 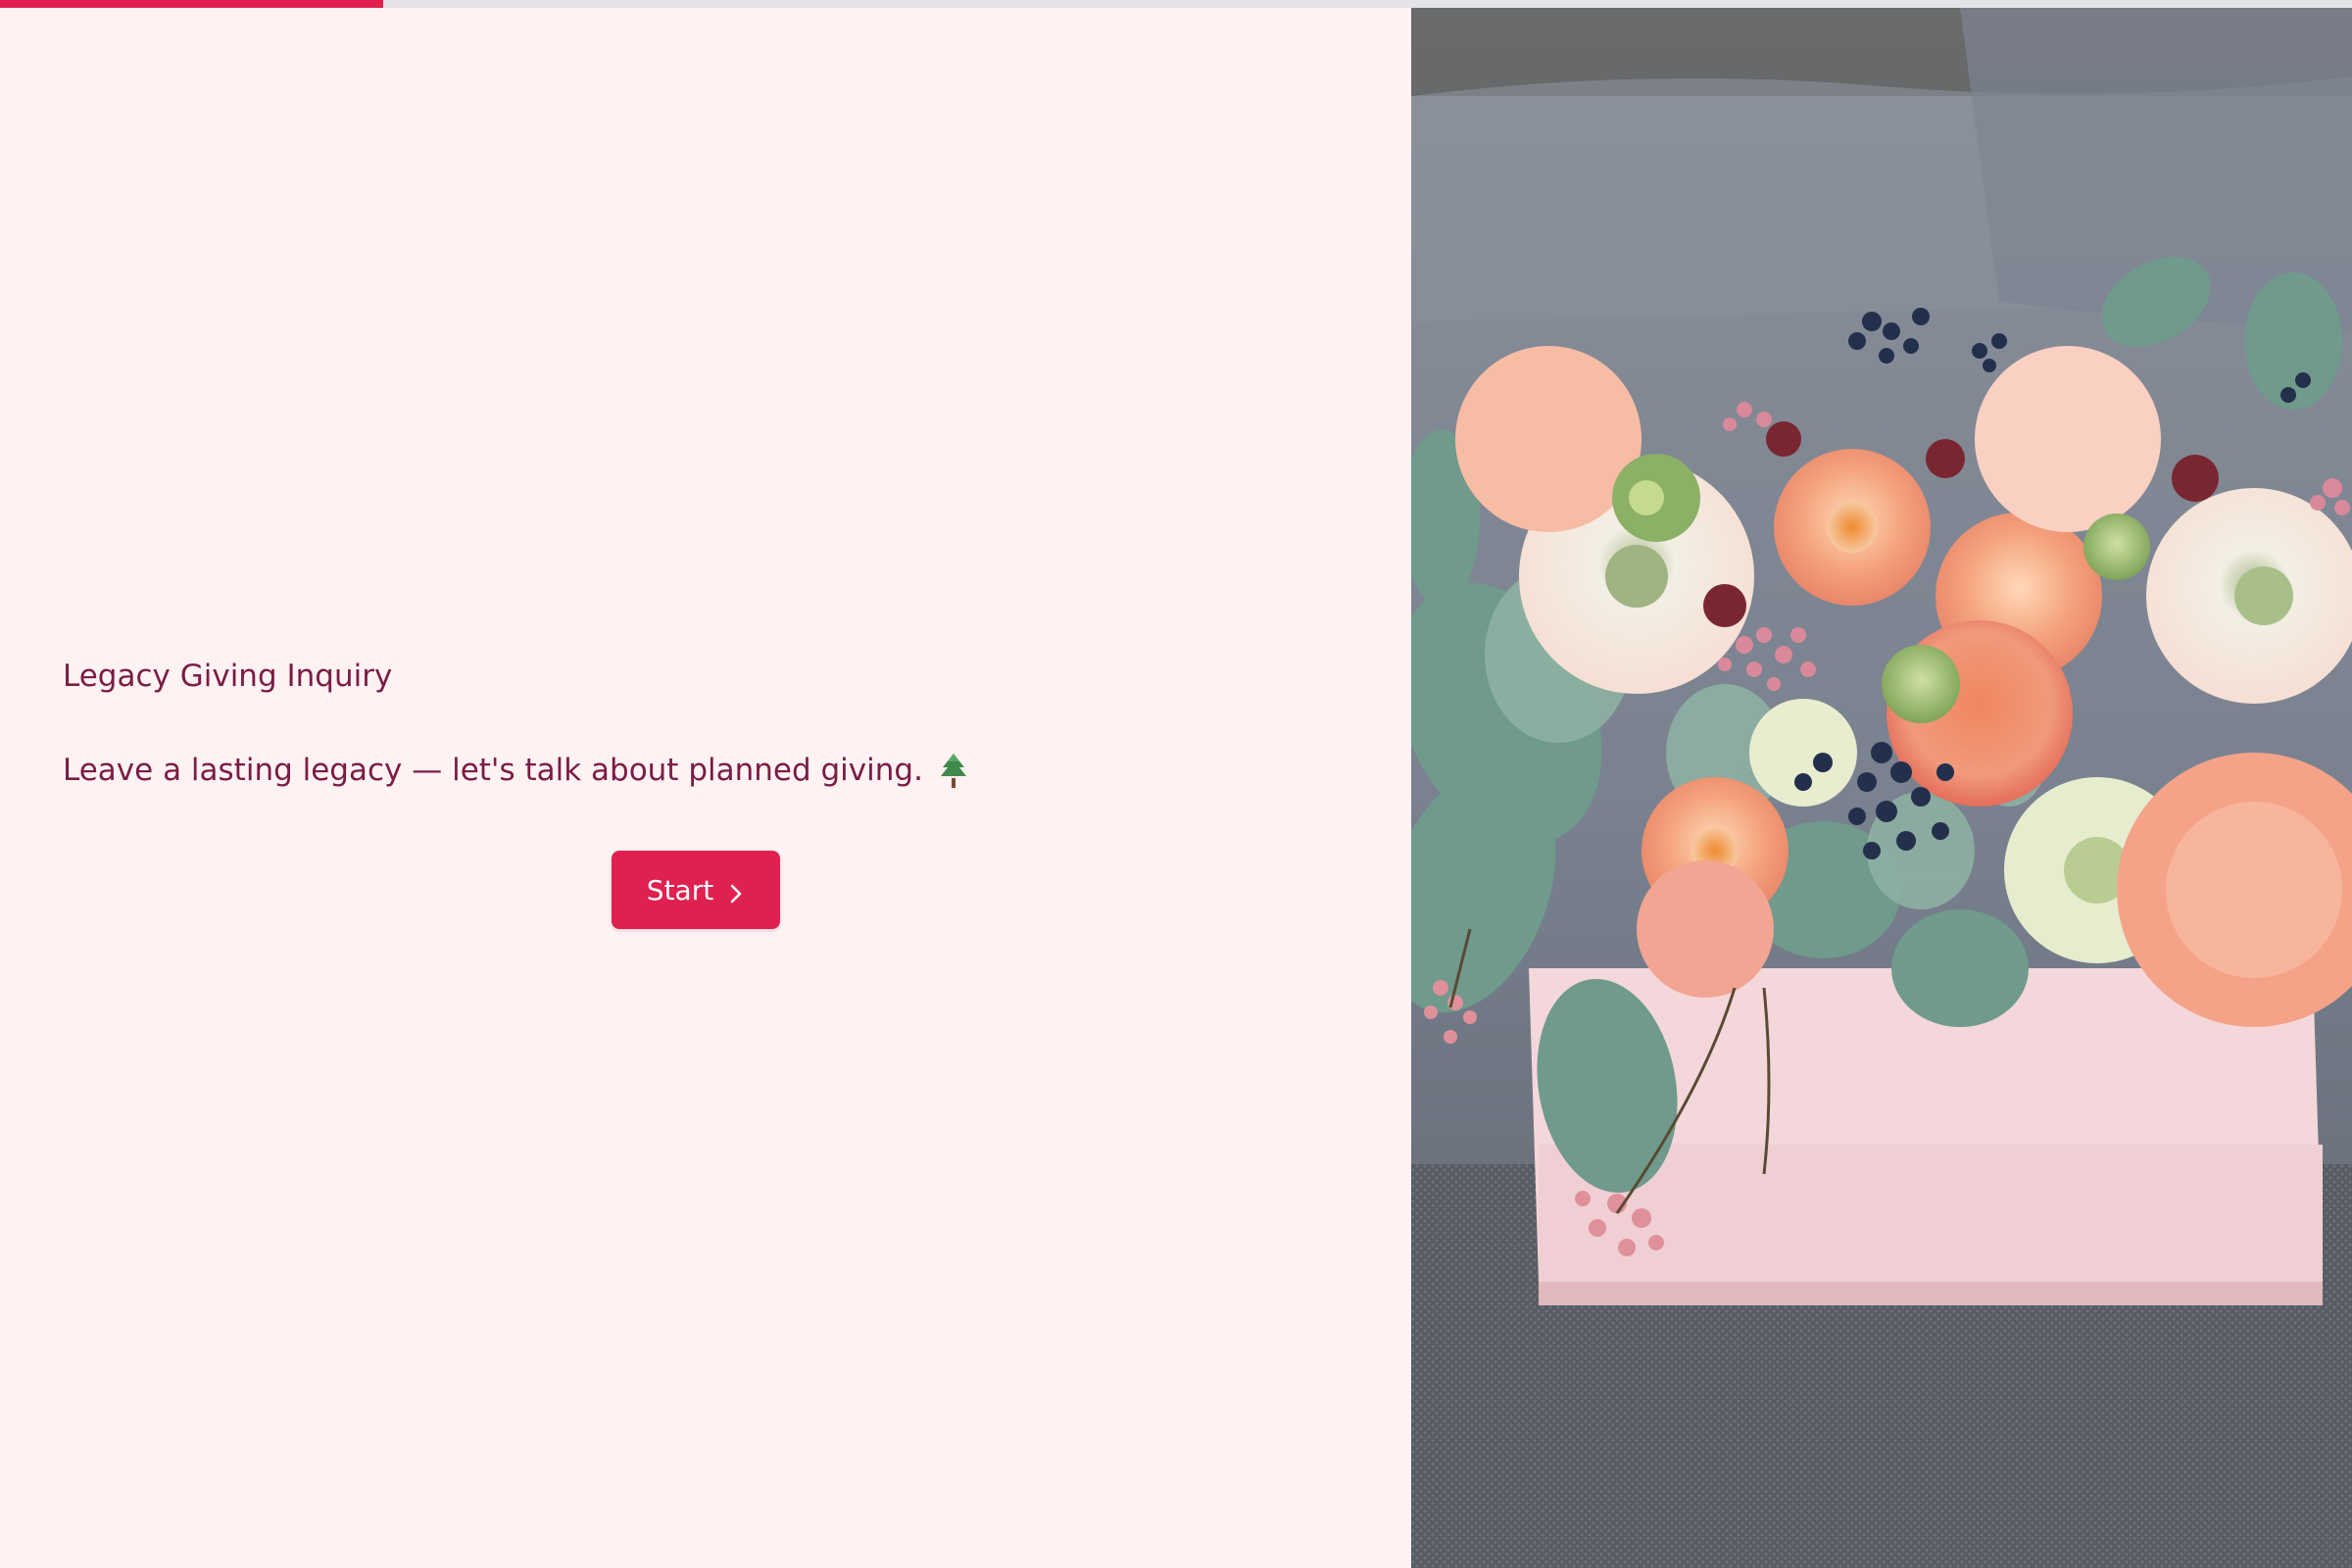 What do you see at coordinates (228, 676) in the screenshot?
I see `form-title: Legacy Giving Inquiry` at bounding box center [228, 676].